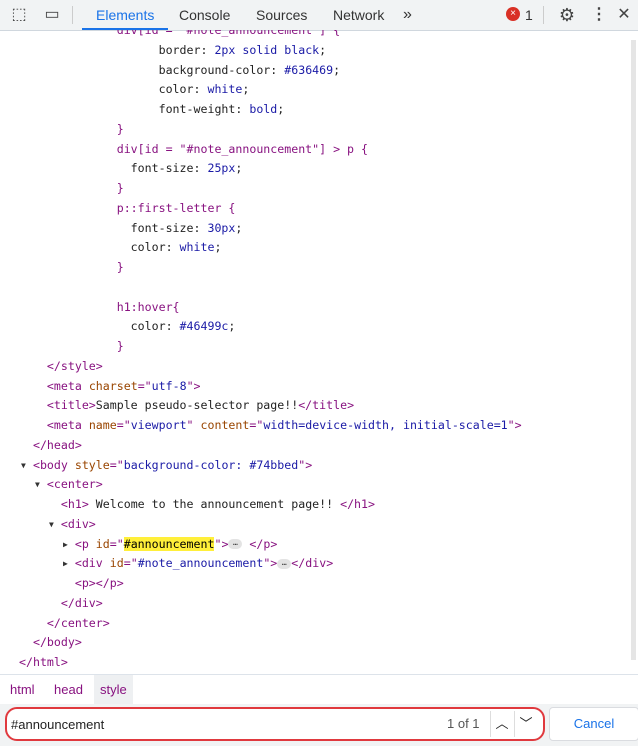 Image resolution: width=638 pixels, height=746 pixels. What do you see at coordinates (309, 69) in the screenshot?
I see `code-token: #636469` at bounding box center [309, 69].